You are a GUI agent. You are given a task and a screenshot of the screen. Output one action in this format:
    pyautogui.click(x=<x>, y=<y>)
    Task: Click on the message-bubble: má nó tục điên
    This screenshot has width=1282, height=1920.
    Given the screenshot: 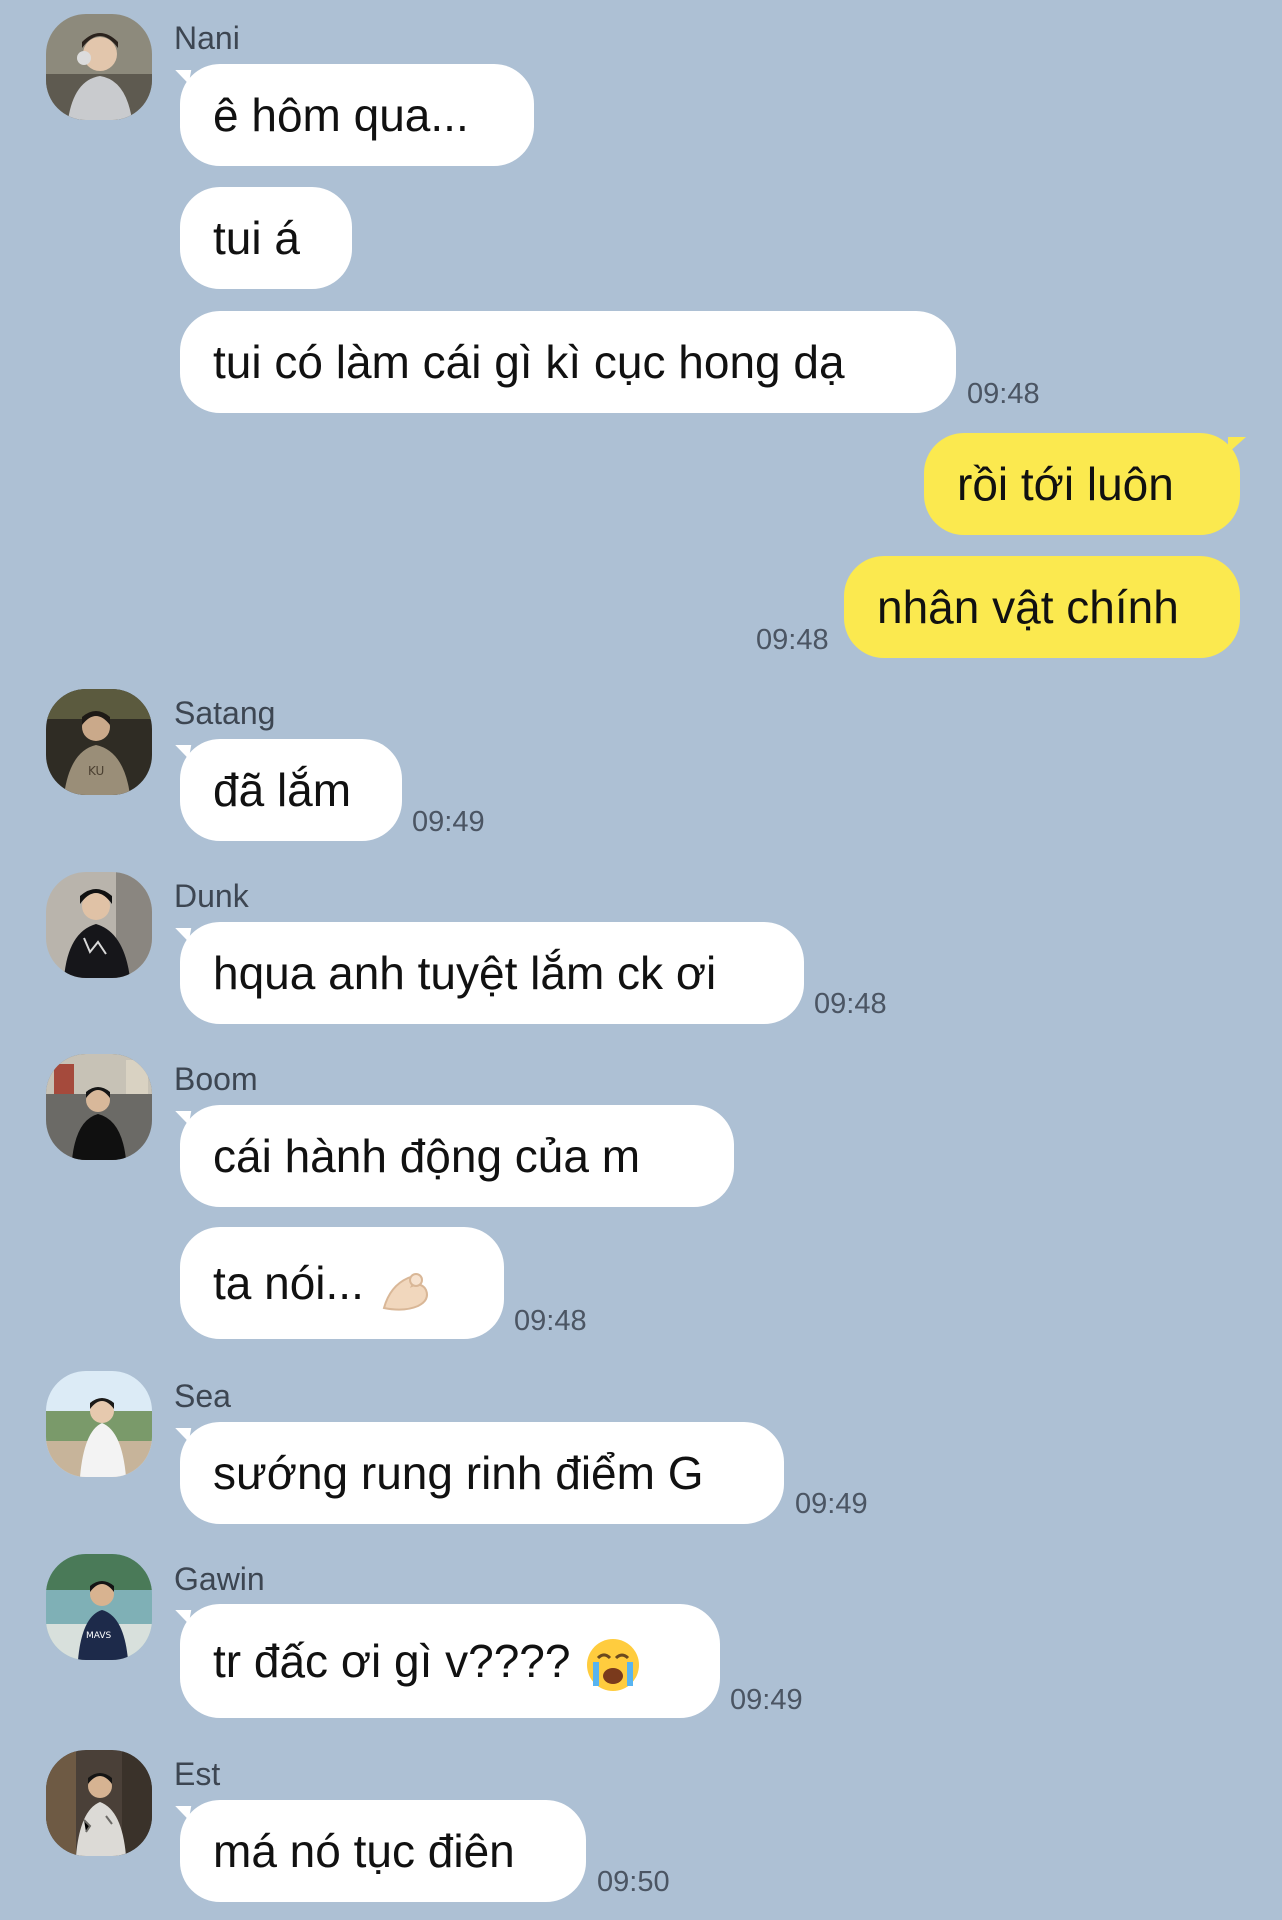 What is the action you would take?
    pyautogui.click(x=383, y=1851)
    